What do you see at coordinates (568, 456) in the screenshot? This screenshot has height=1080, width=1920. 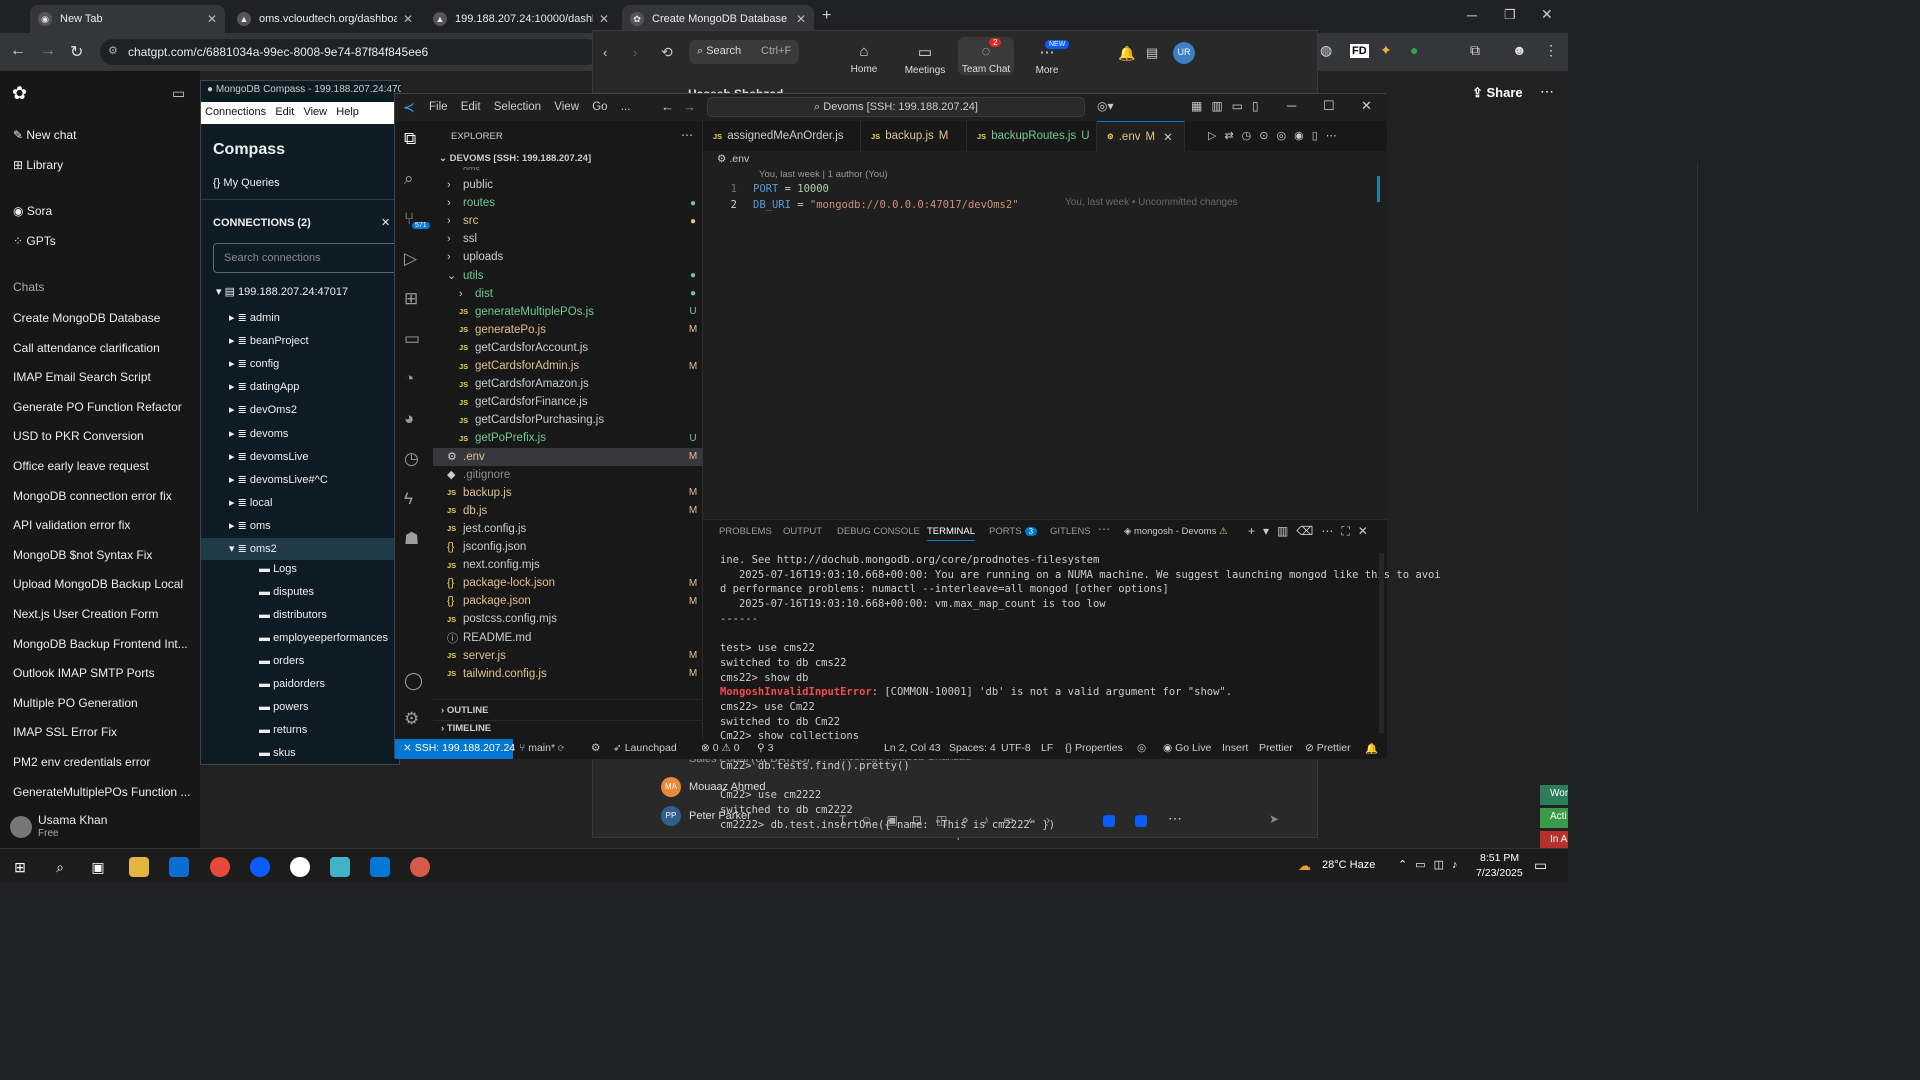 I see `file-tree-item: ⚙ .env M` at bounding box center [568, 456].